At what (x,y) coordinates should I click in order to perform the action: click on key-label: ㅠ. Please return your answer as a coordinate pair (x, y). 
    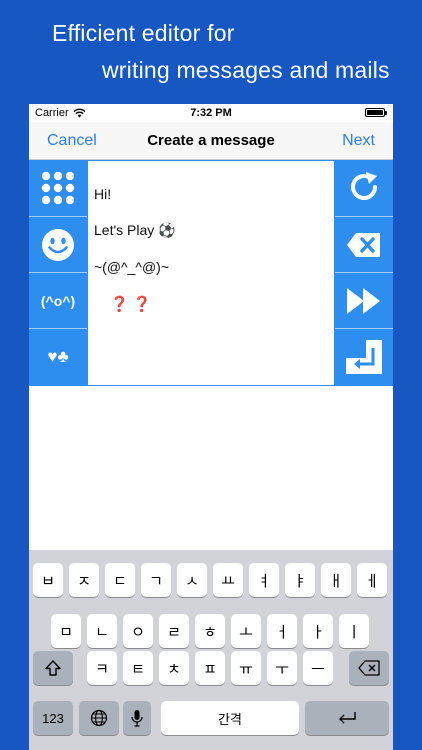
    Looking at the image, I should click on (246, 669).